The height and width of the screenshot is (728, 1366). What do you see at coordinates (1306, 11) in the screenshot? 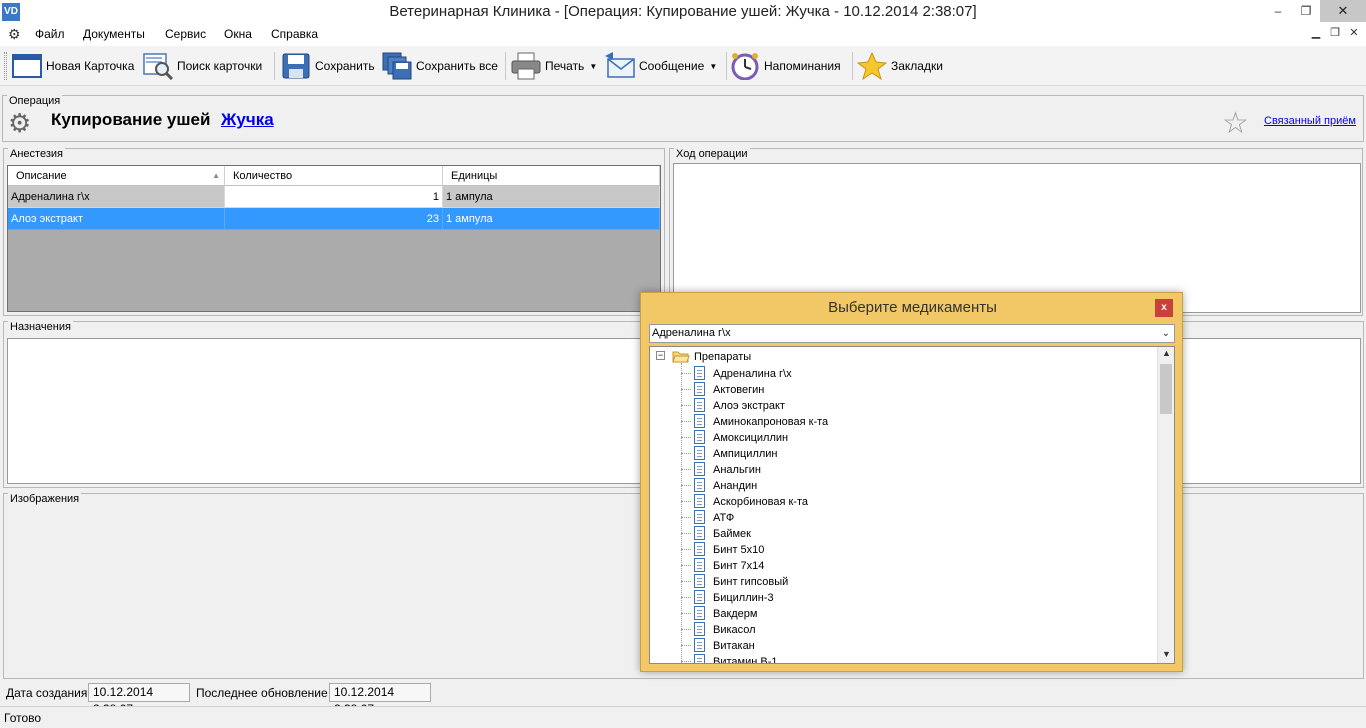
I see `maximize-window-button: ❐` at bounding box center [1306, 11].